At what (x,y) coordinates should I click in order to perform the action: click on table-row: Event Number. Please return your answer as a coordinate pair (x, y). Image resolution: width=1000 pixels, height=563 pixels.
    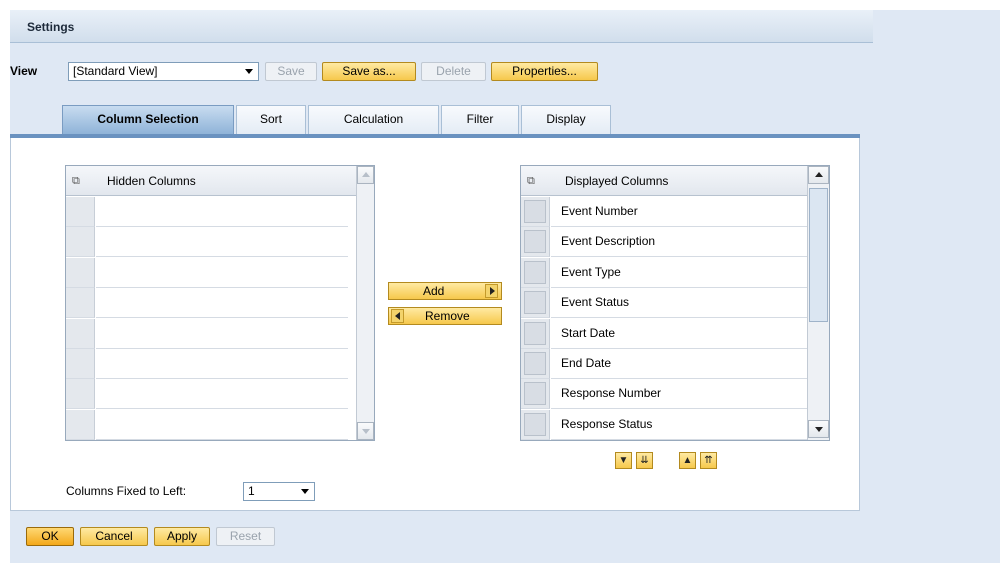
    Looking at the image, I should click on (679, 212).